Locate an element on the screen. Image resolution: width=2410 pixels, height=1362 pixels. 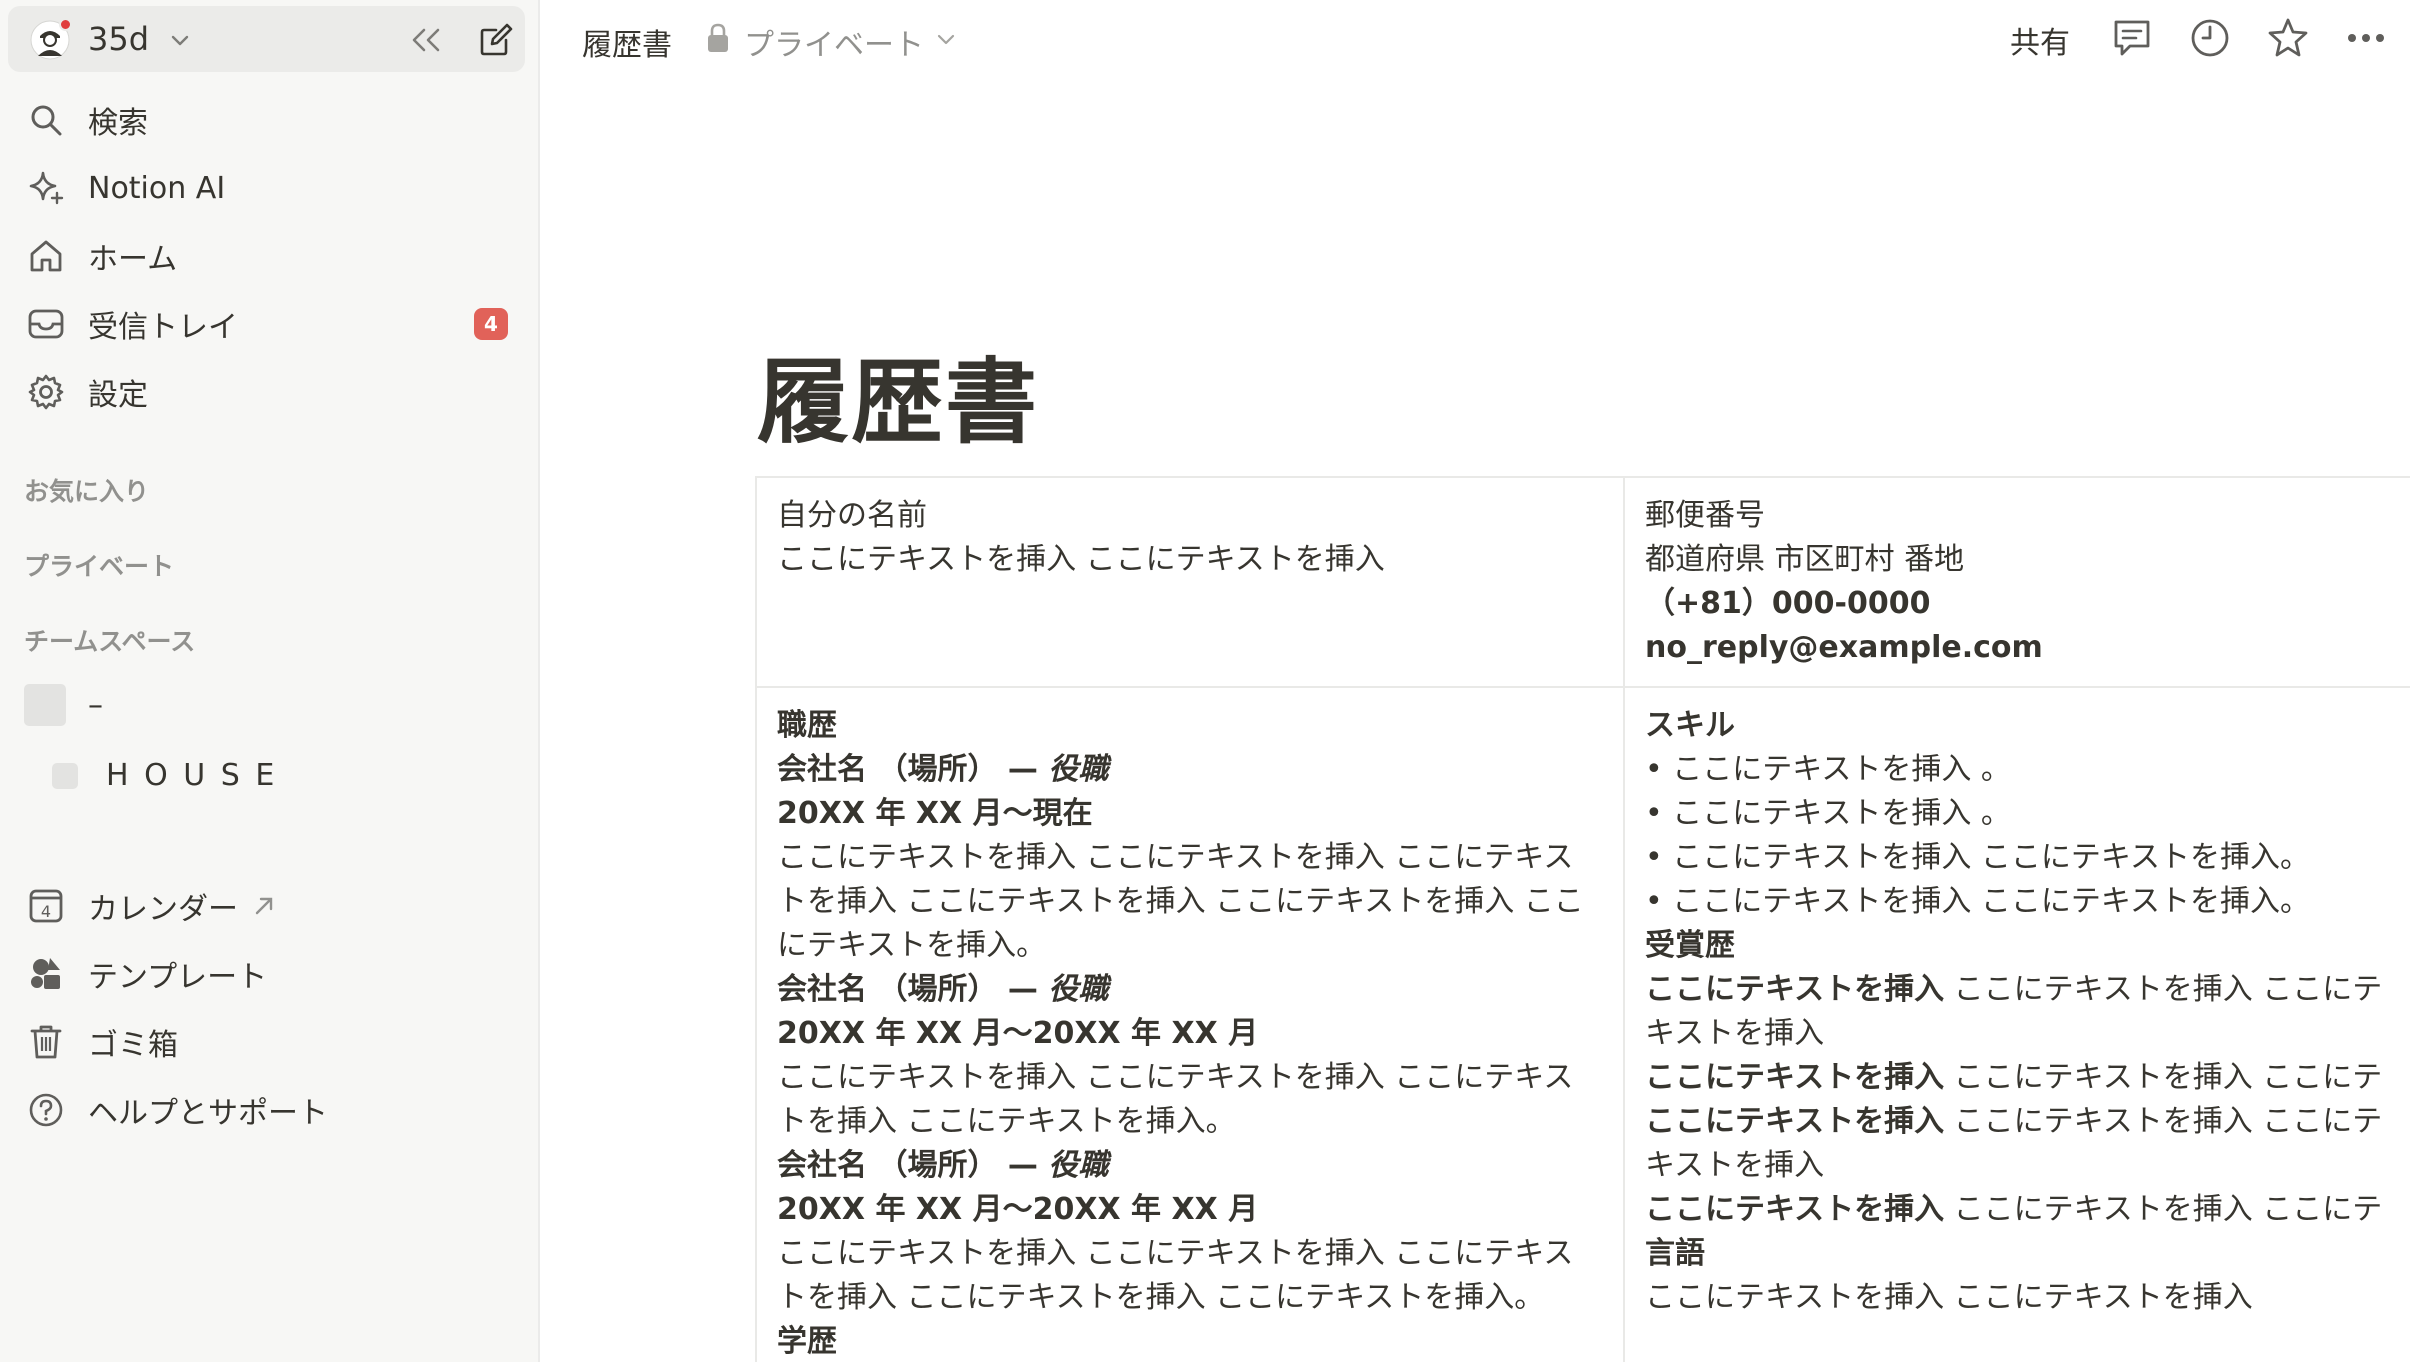
work-history-heading: 職歴 is located at coordinates (807, 725).